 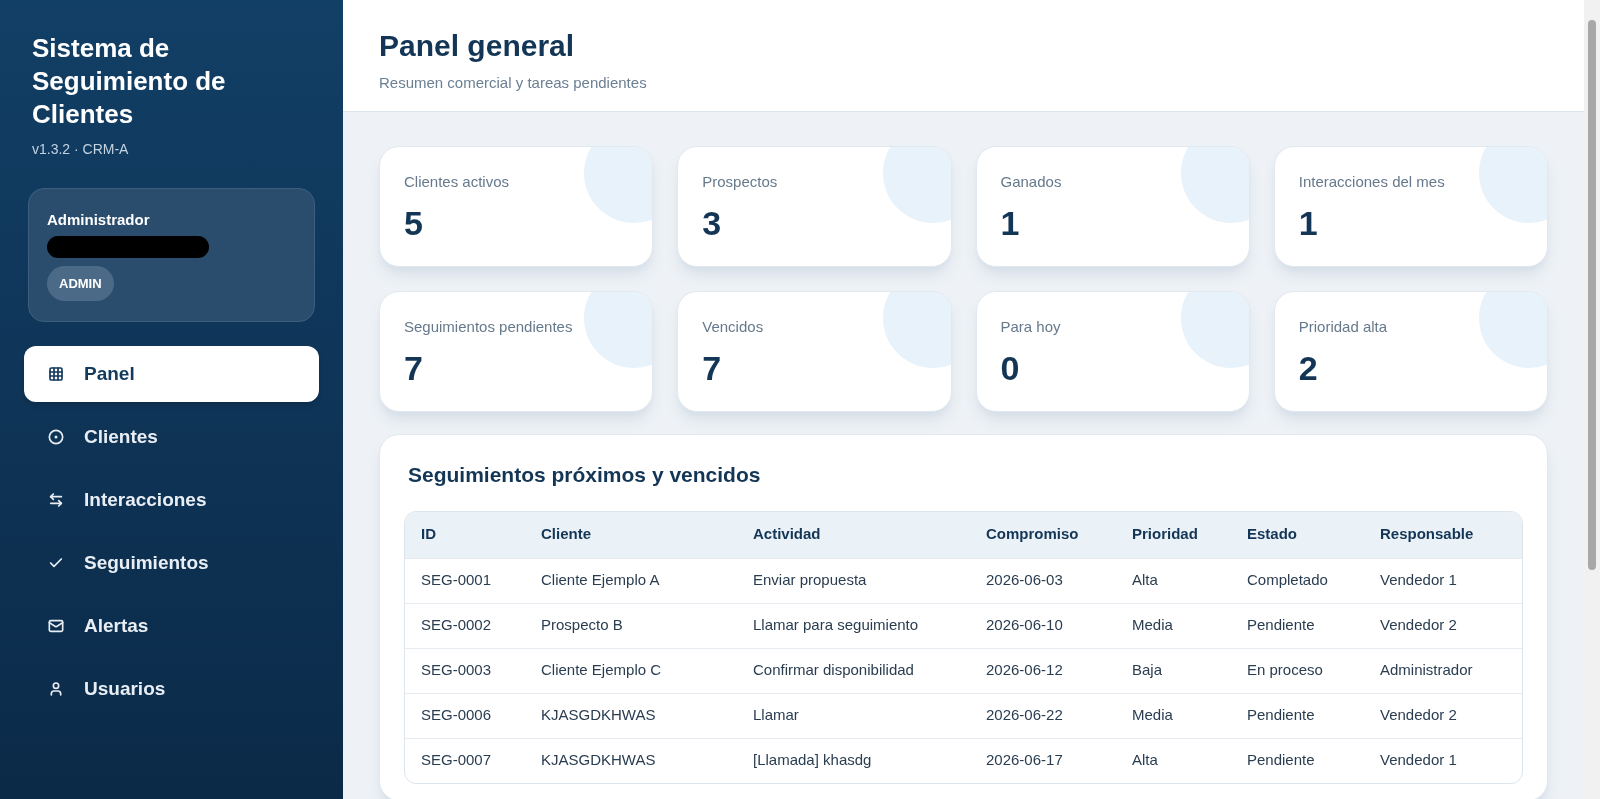 I want to click on stat-label: Ganados, so click(x=1031, y=182).